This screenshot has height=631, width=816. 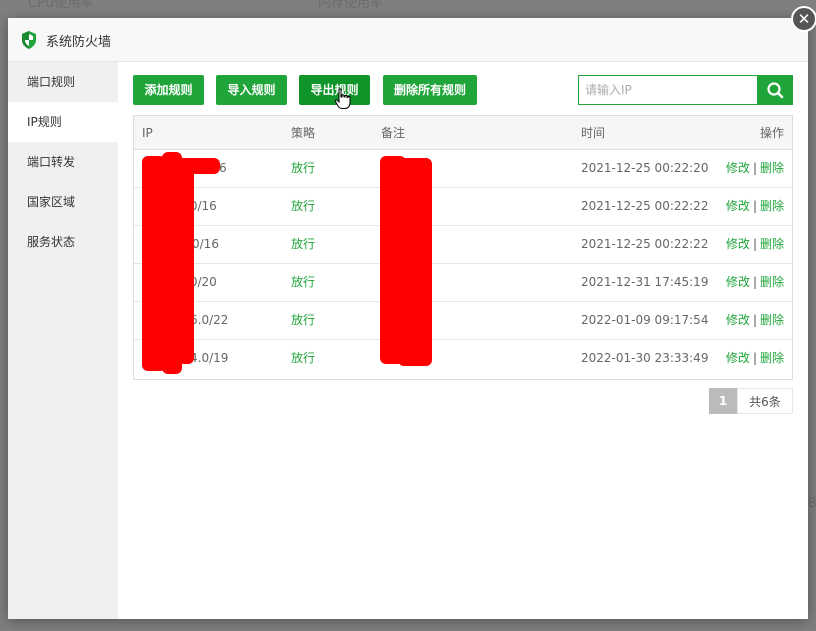 I want to click on table-row: .0/16 放行 2021-12-25 00:22:22 修改 | 删除, so click(x=463, y=207).